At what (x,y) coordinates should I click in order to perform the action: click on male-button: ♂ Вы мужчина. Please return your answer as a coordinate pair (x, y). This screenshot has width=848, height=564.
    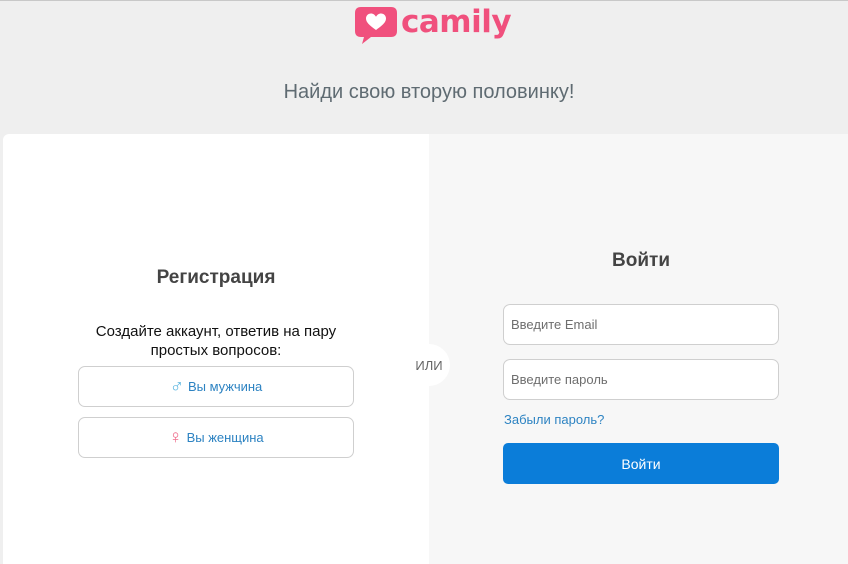
    Looking at the image, I should click on (216, 386).